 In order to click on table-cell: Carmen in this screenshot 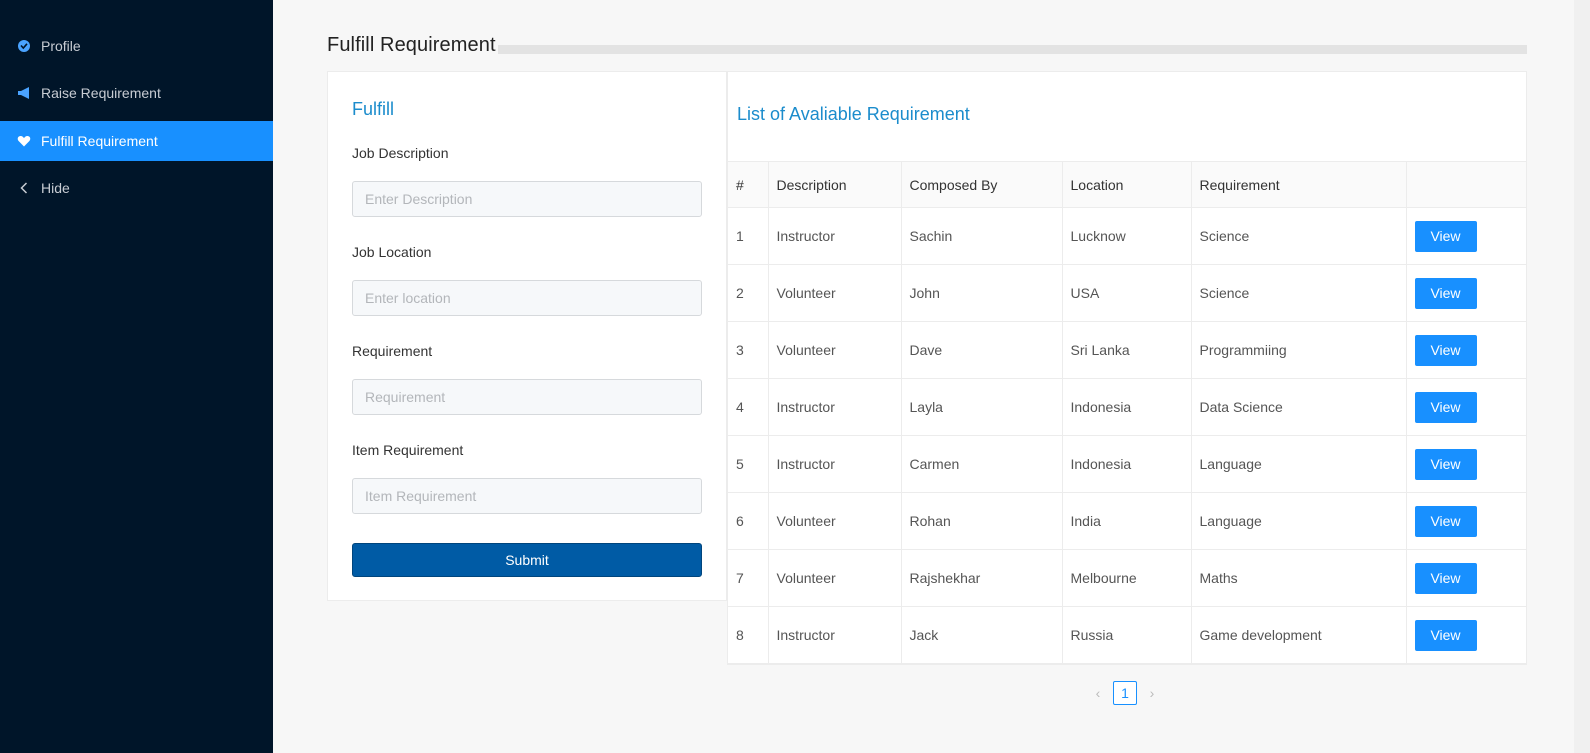, I will do `click(982, 464)`.